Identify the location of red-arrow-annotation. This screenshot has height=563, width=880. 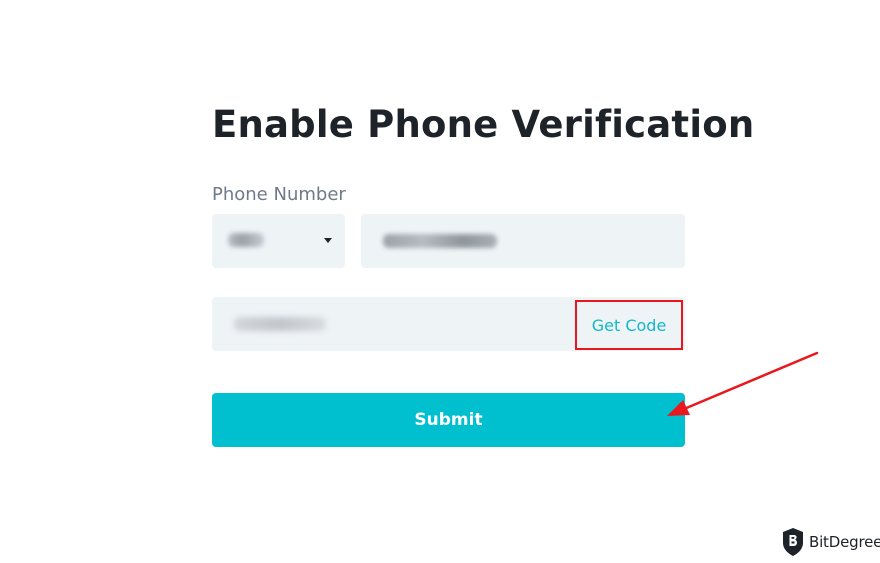
(743, 383).